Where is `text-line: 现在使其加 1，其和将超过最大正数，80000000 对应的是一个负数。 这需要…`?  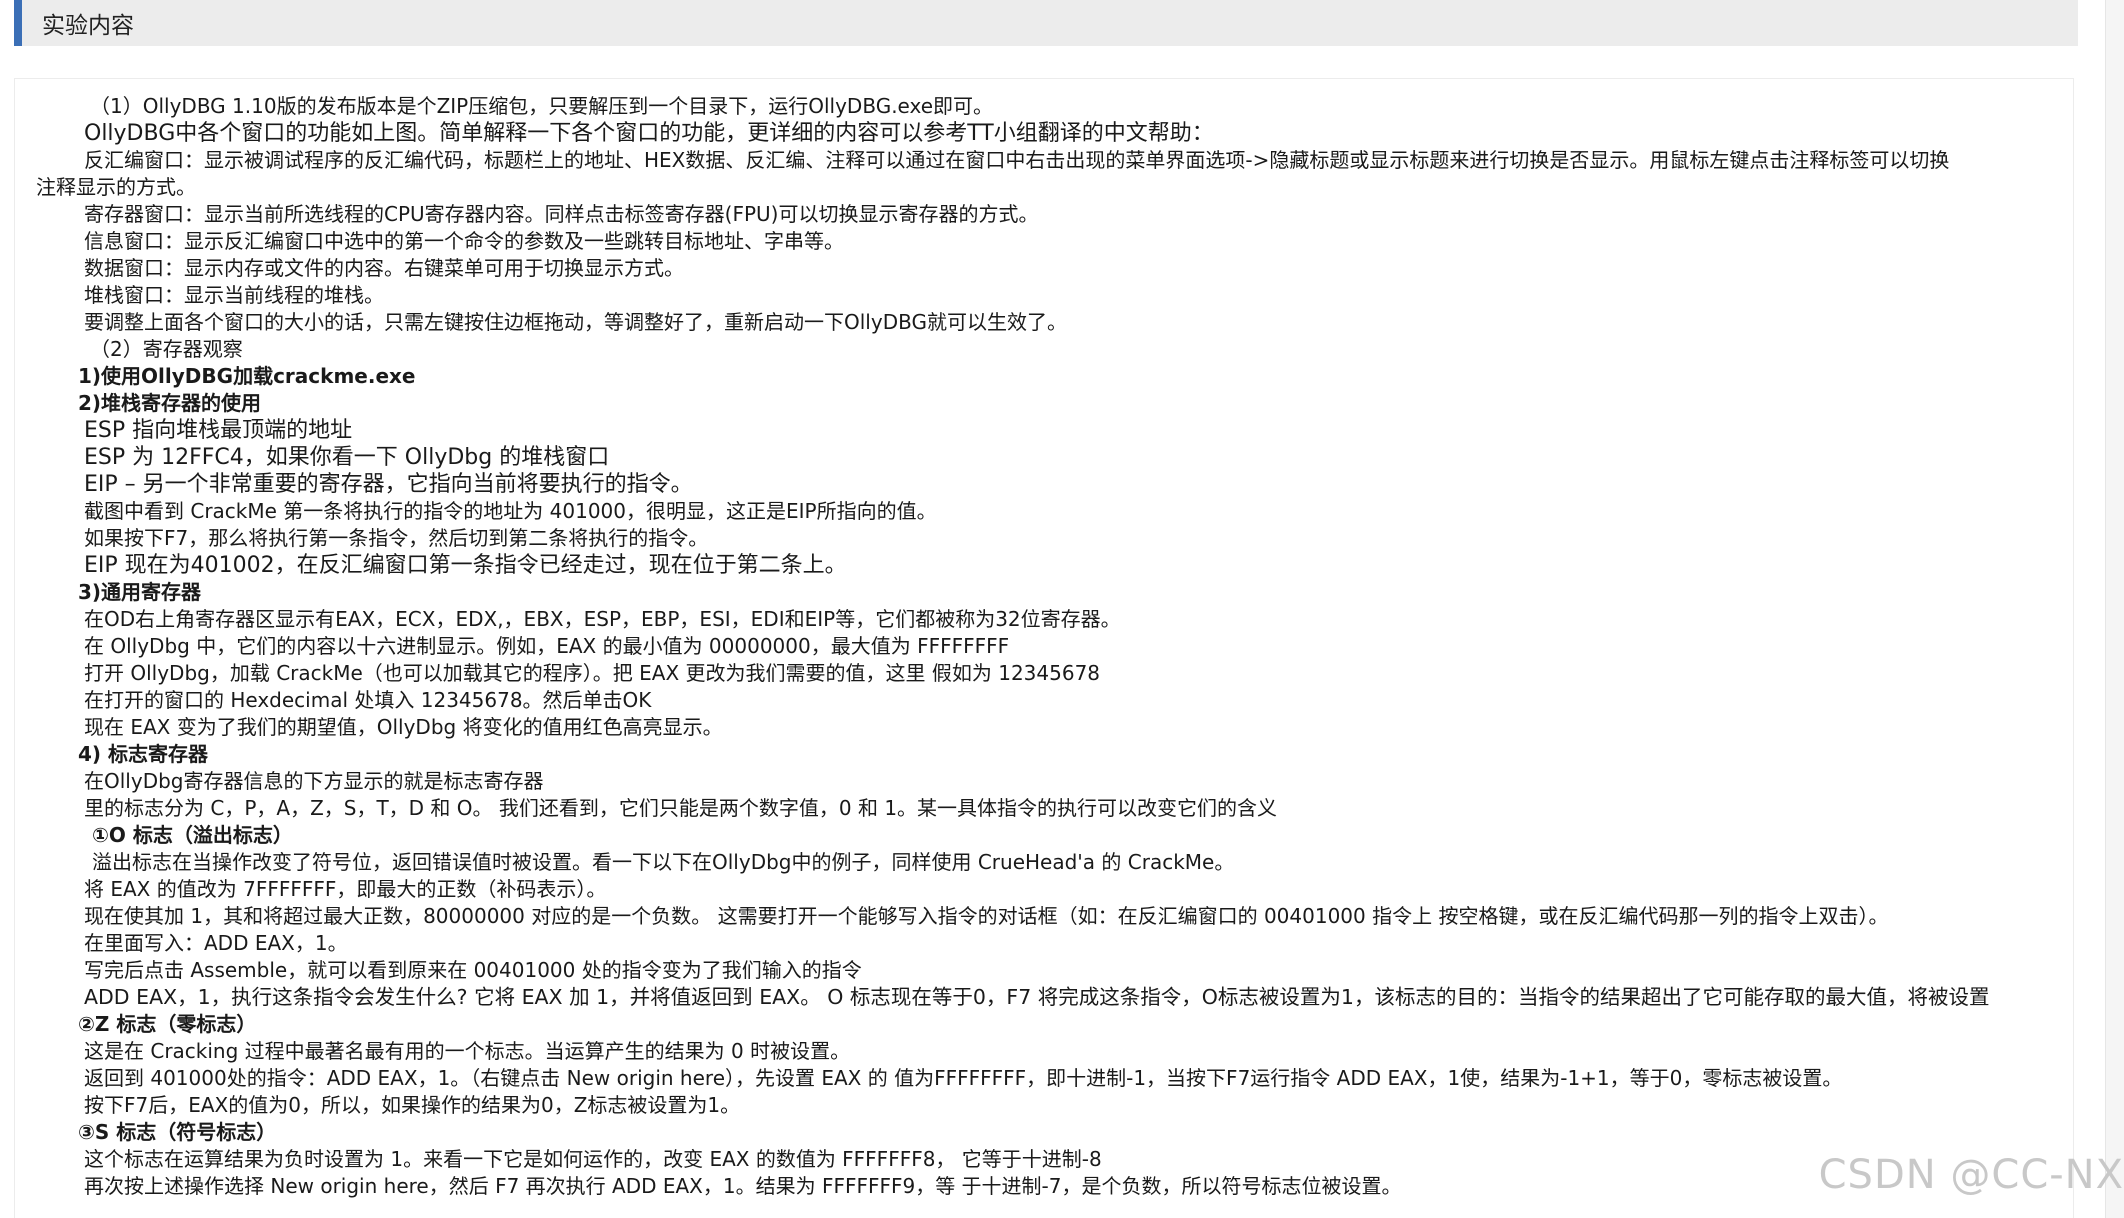
text-line: 现在使其加 1，其和将超过最大正数，80000000 对应的是一个负数。 这需要… is located at coordinates (986, 916).